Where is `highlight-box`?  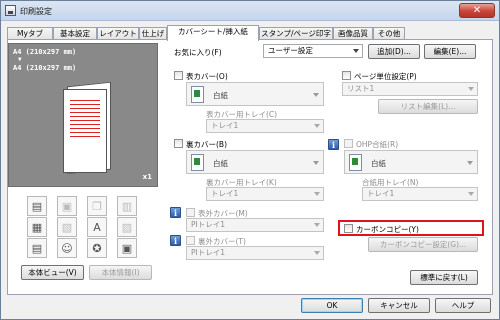
highlight-box is located at coordinates (411, 228).